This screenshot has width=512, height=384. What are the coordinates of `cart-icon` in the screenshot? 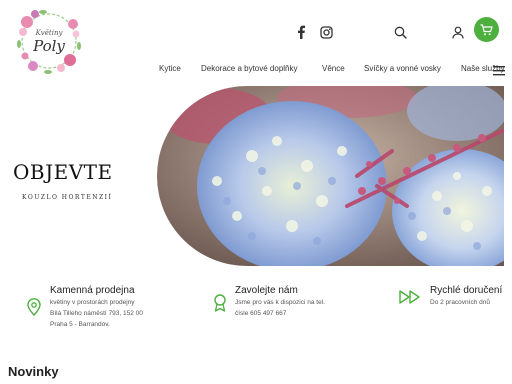 It's located at (486, 29).